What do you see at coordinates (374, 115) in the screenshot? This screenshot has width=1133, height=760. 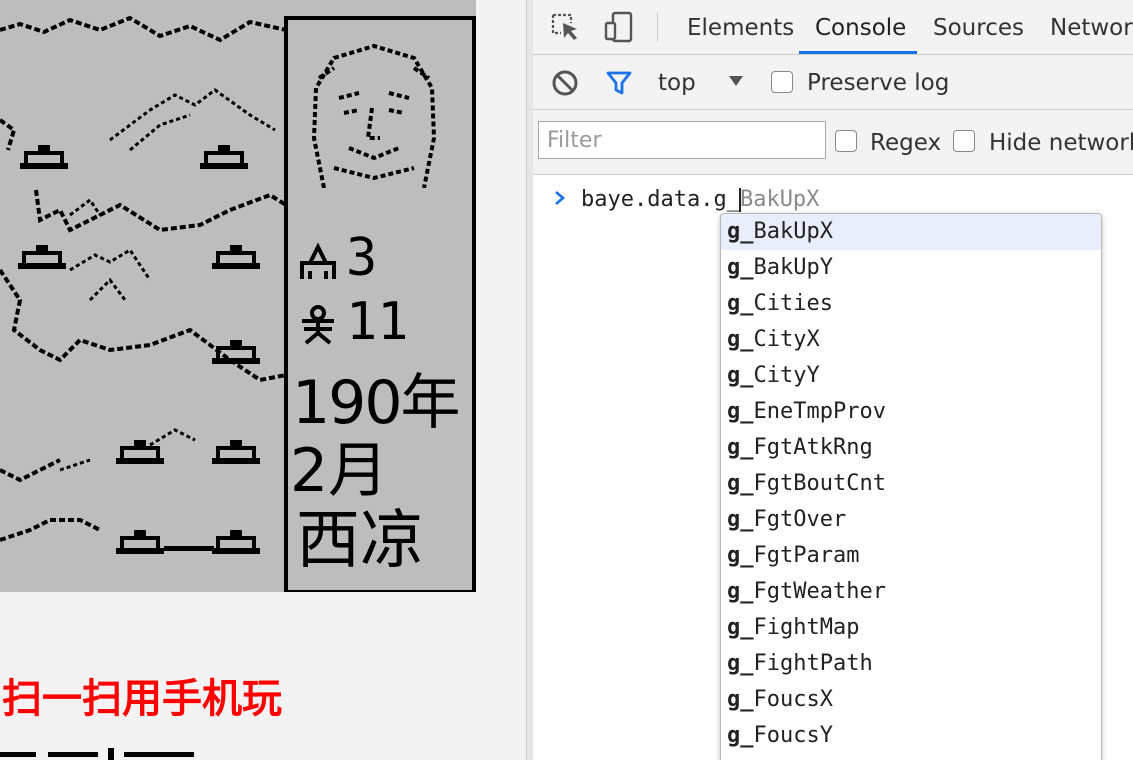 I see `ruler-portrait` at bounding box center [374, 115].